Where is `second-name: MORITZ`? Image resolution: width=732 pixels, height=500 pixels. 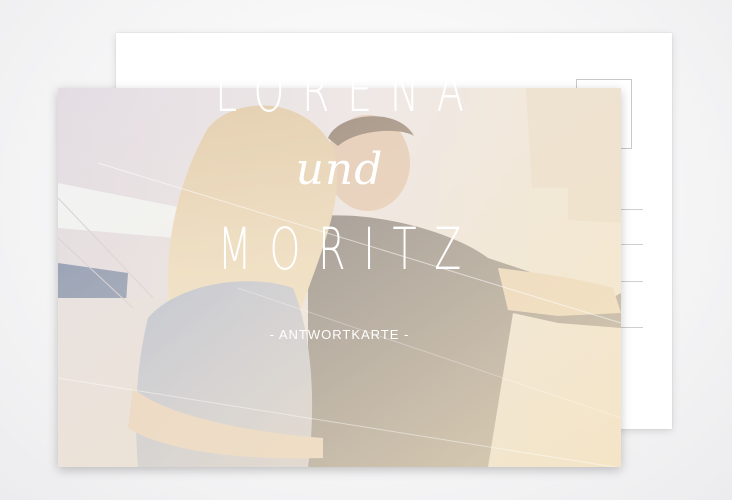
second-name: MORITZ is located at coordinates (348, 249).